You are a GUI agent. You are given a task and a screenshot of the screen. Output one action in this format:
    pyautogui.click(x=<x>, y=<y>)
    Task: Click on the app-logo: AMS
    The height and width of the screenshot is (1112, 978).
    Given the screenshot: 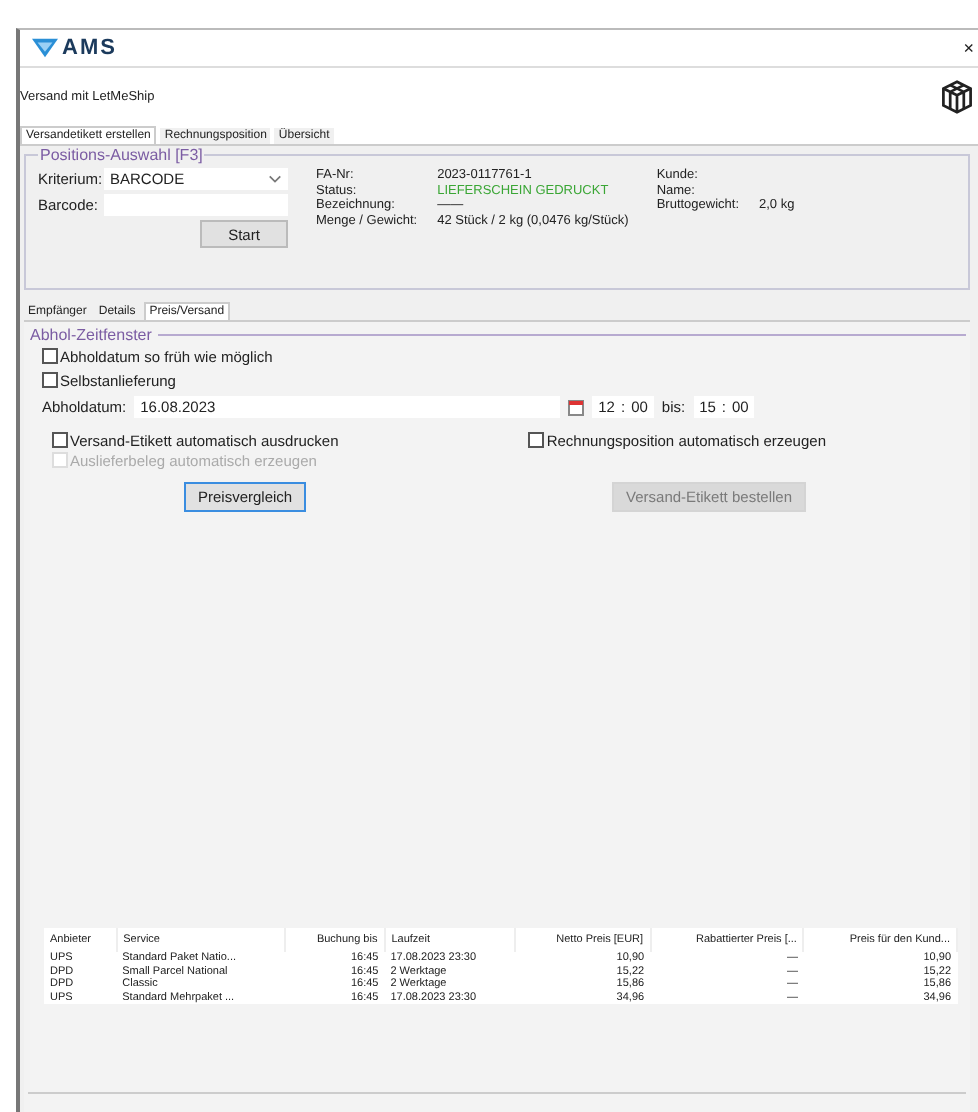 What is the action you would take?
    pyautogui.click(x=74, y=48)
    